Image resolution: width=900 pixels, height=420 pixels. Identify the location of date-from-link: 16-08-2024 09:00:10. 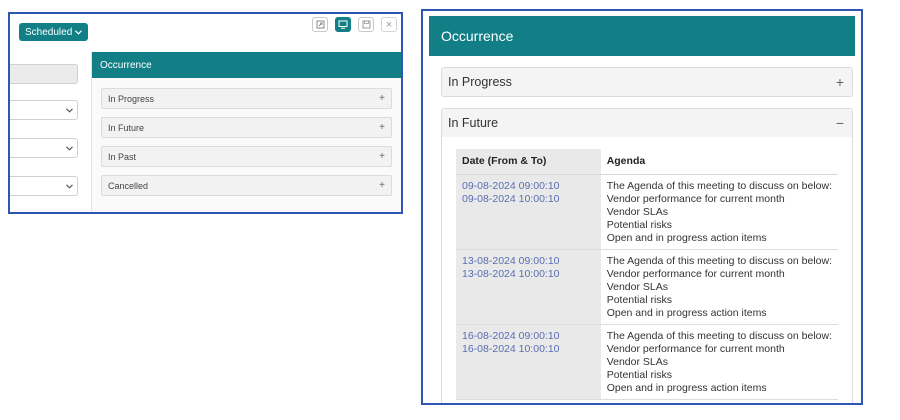
(528, 336).